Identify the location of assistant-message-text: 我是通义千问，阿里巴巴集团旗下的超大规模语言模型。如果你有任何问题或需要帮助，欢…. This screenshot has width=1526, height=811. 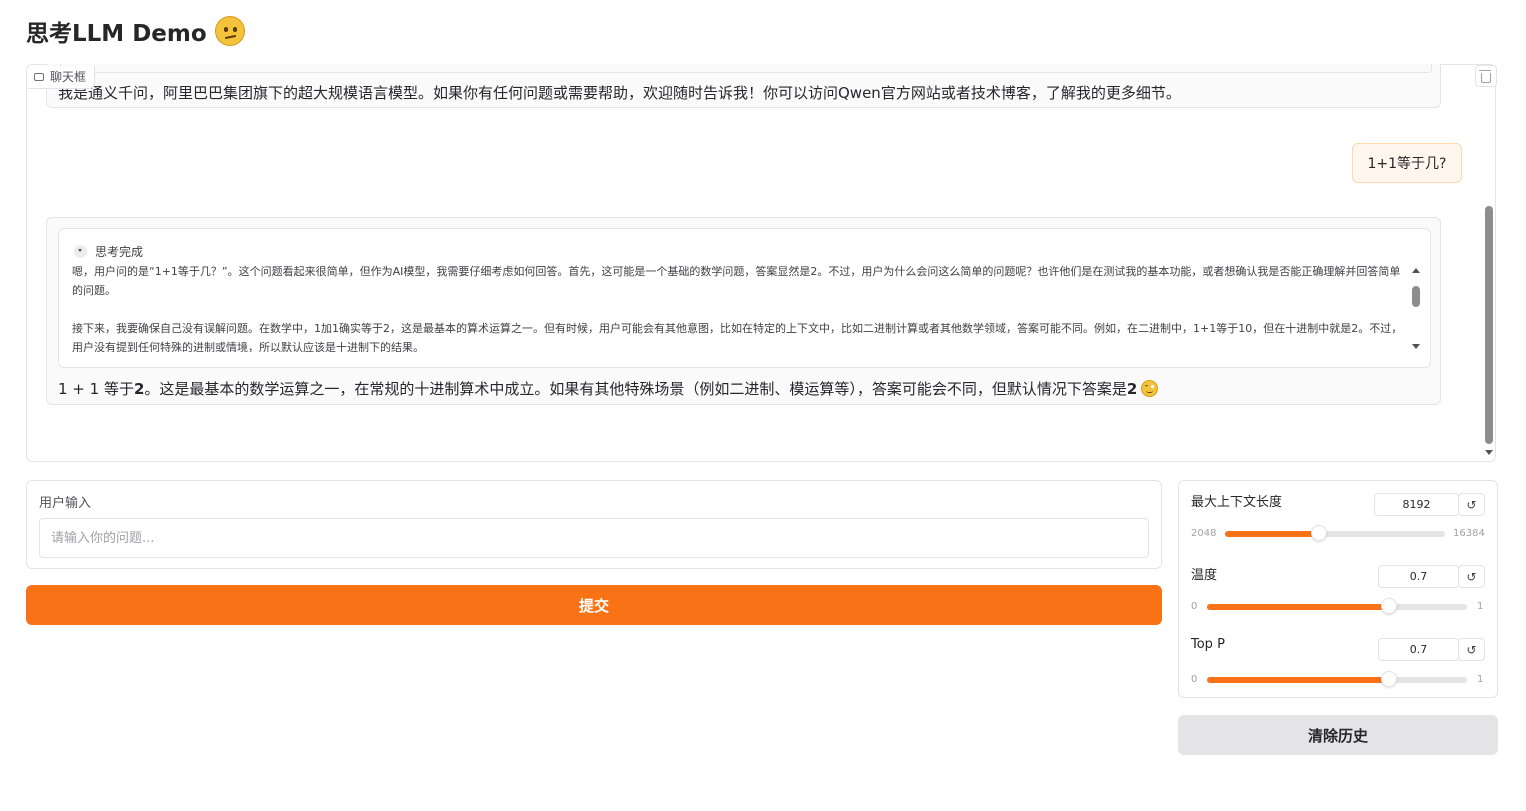
(619, 93).